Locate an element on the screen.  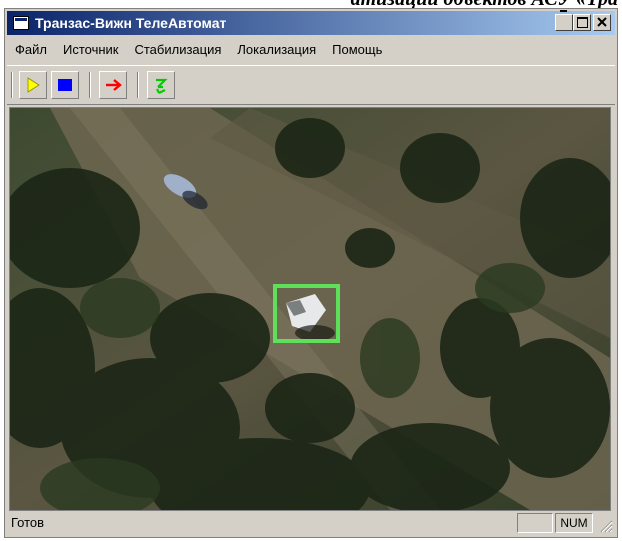
stabilize-icon is located at coordinates (162, 86).